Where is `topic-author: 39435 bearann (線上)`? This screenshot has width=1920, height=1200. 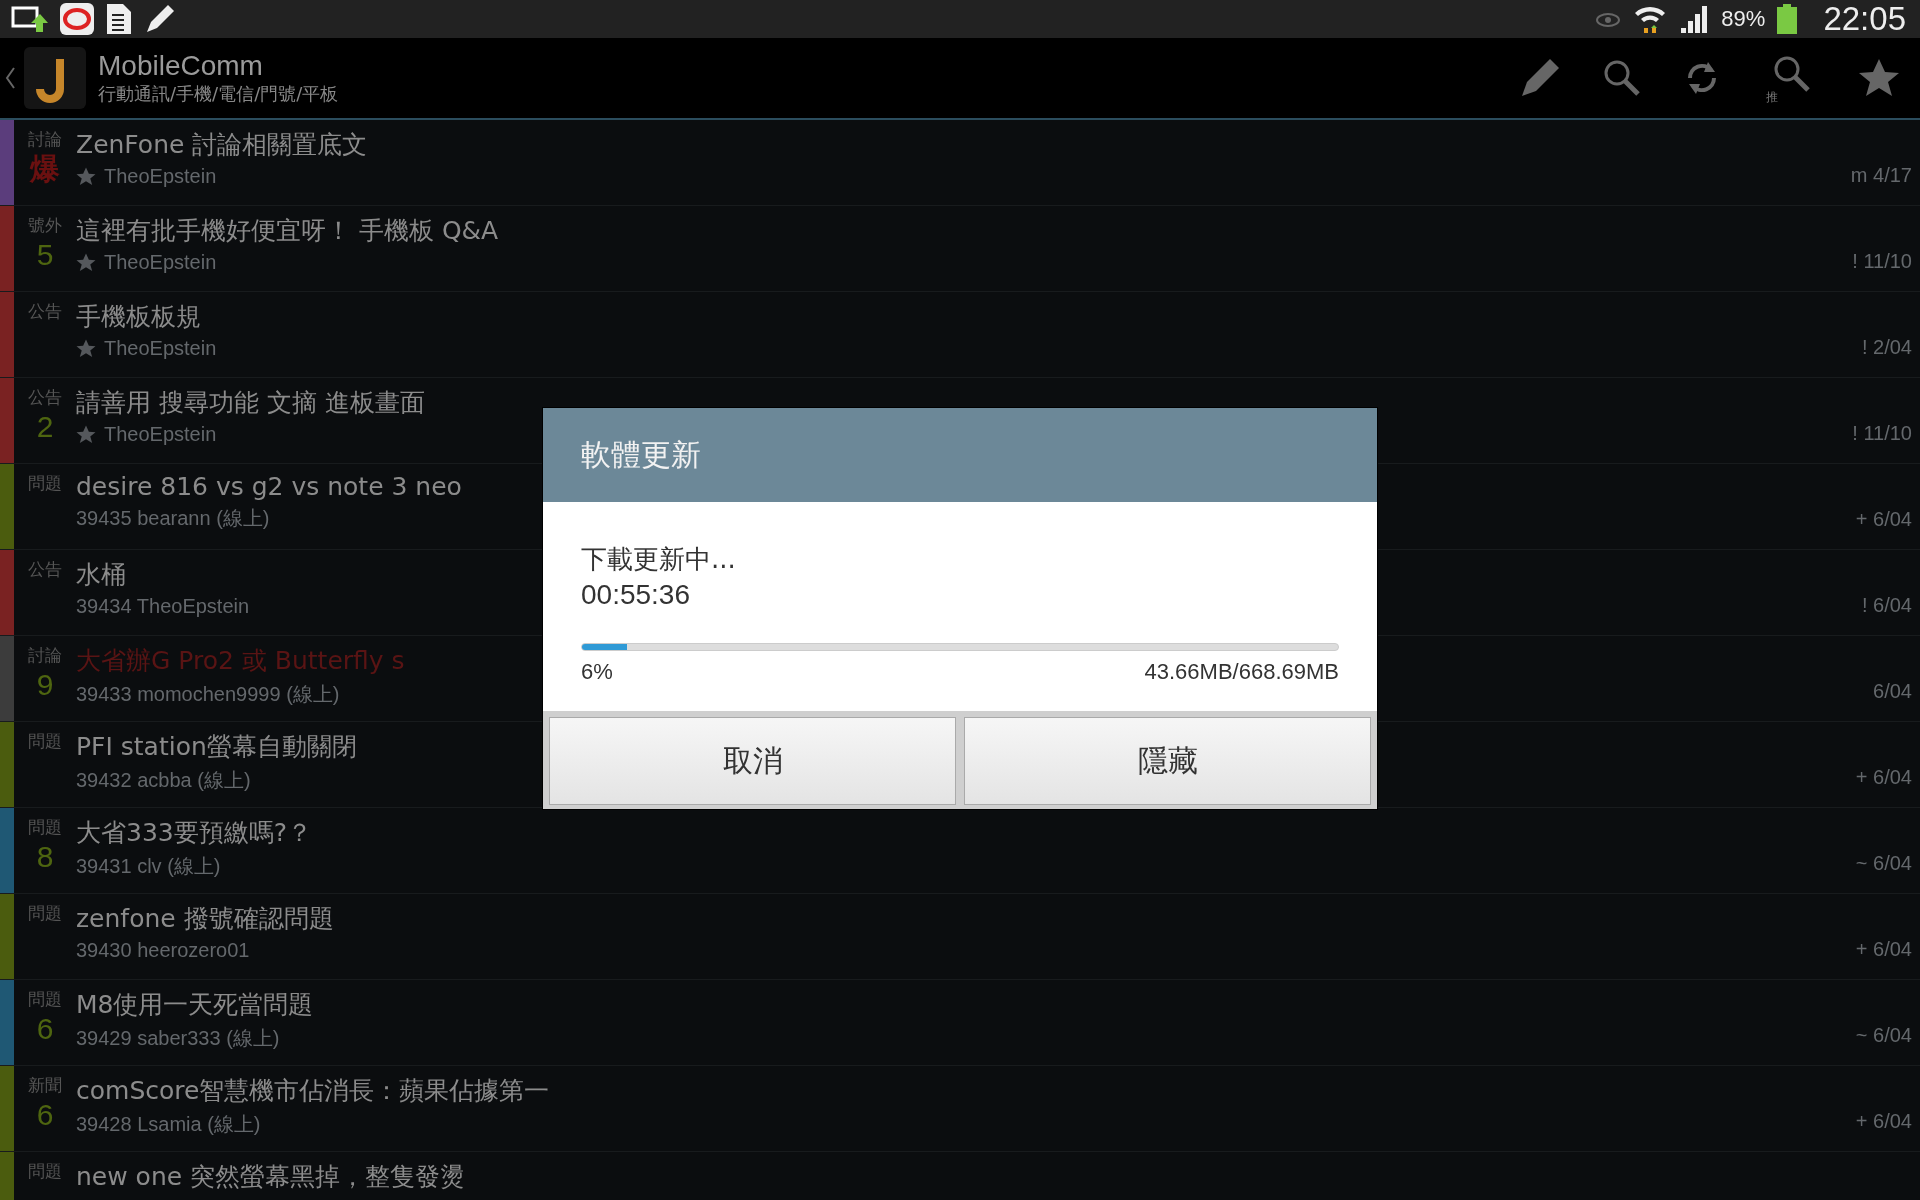
topic-author: 39435 bearann (線上) is located at coordinates (173, 518).